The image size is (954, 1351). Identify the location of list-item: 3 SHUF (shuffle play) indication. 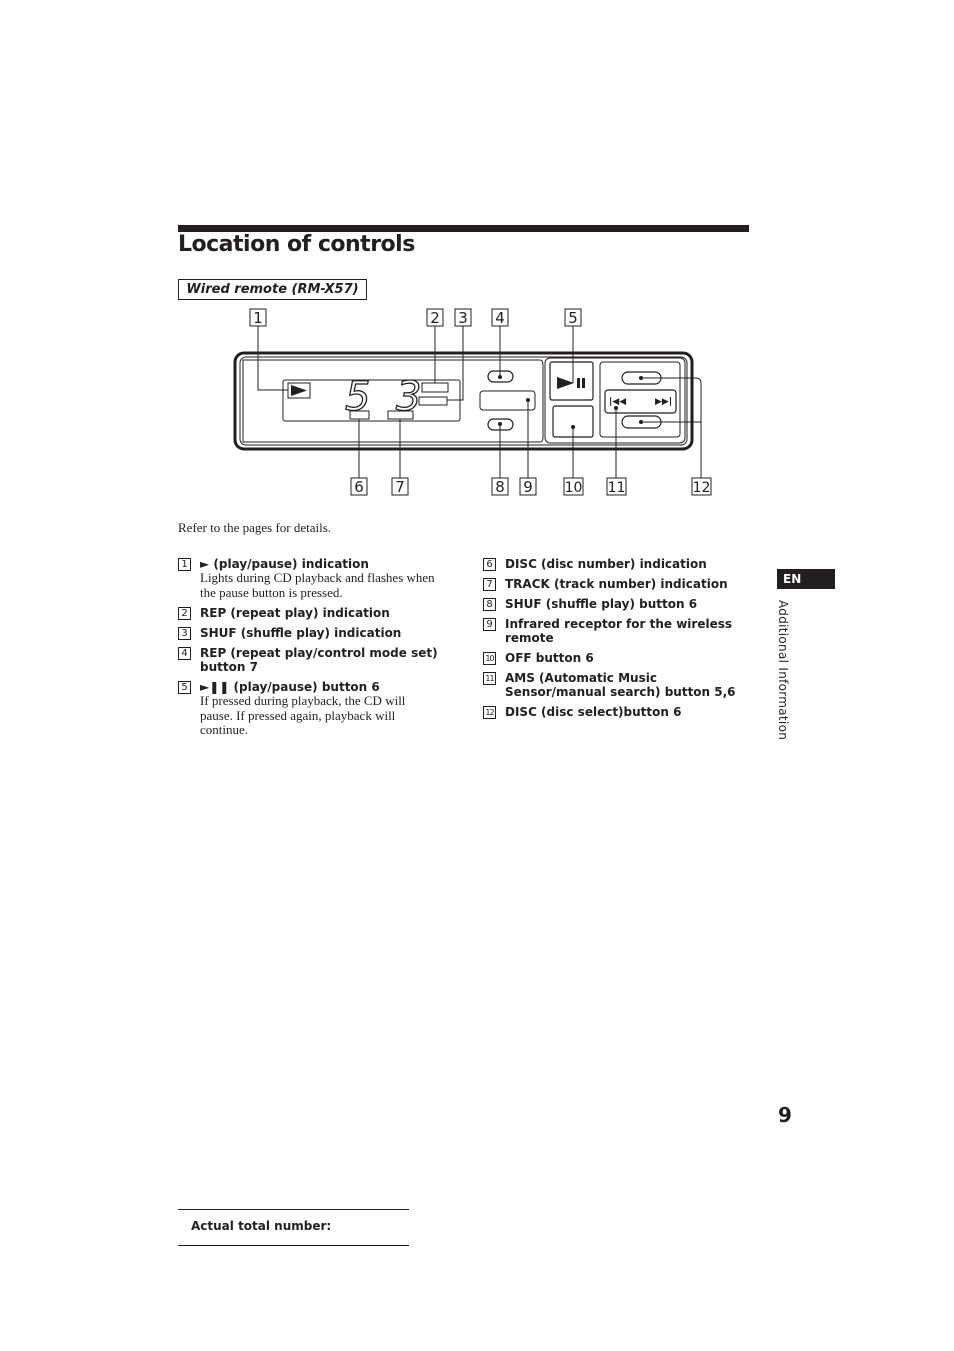
(308, 633).